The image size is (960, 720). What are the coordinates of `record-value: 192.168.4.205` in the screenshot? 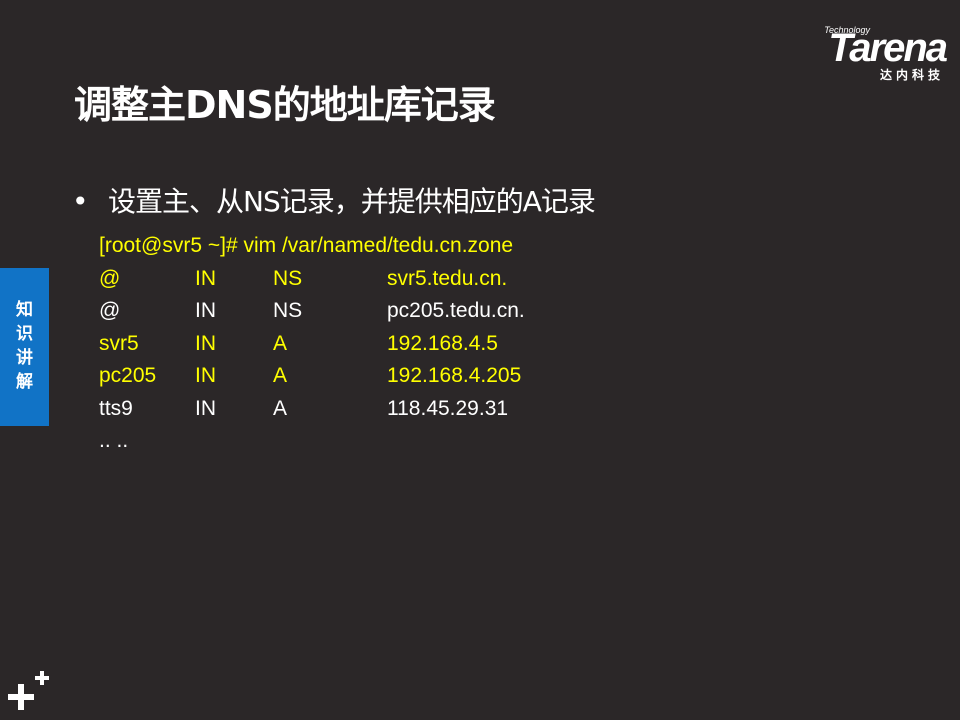 It's located at (454, 375).